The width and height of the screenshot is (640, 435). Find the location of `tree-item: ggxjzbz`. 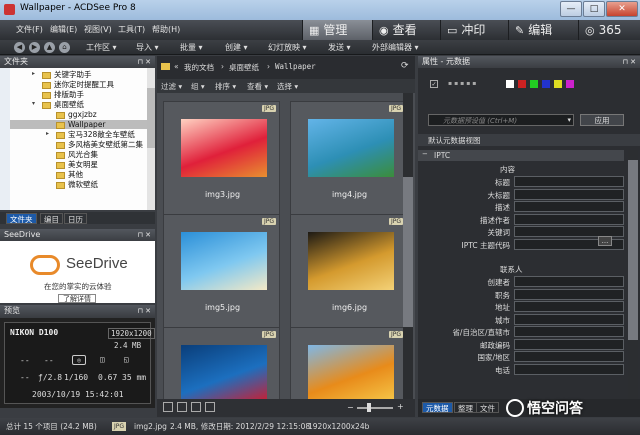

tree-item: ggxjzbz is located at coordinates (77, 114).